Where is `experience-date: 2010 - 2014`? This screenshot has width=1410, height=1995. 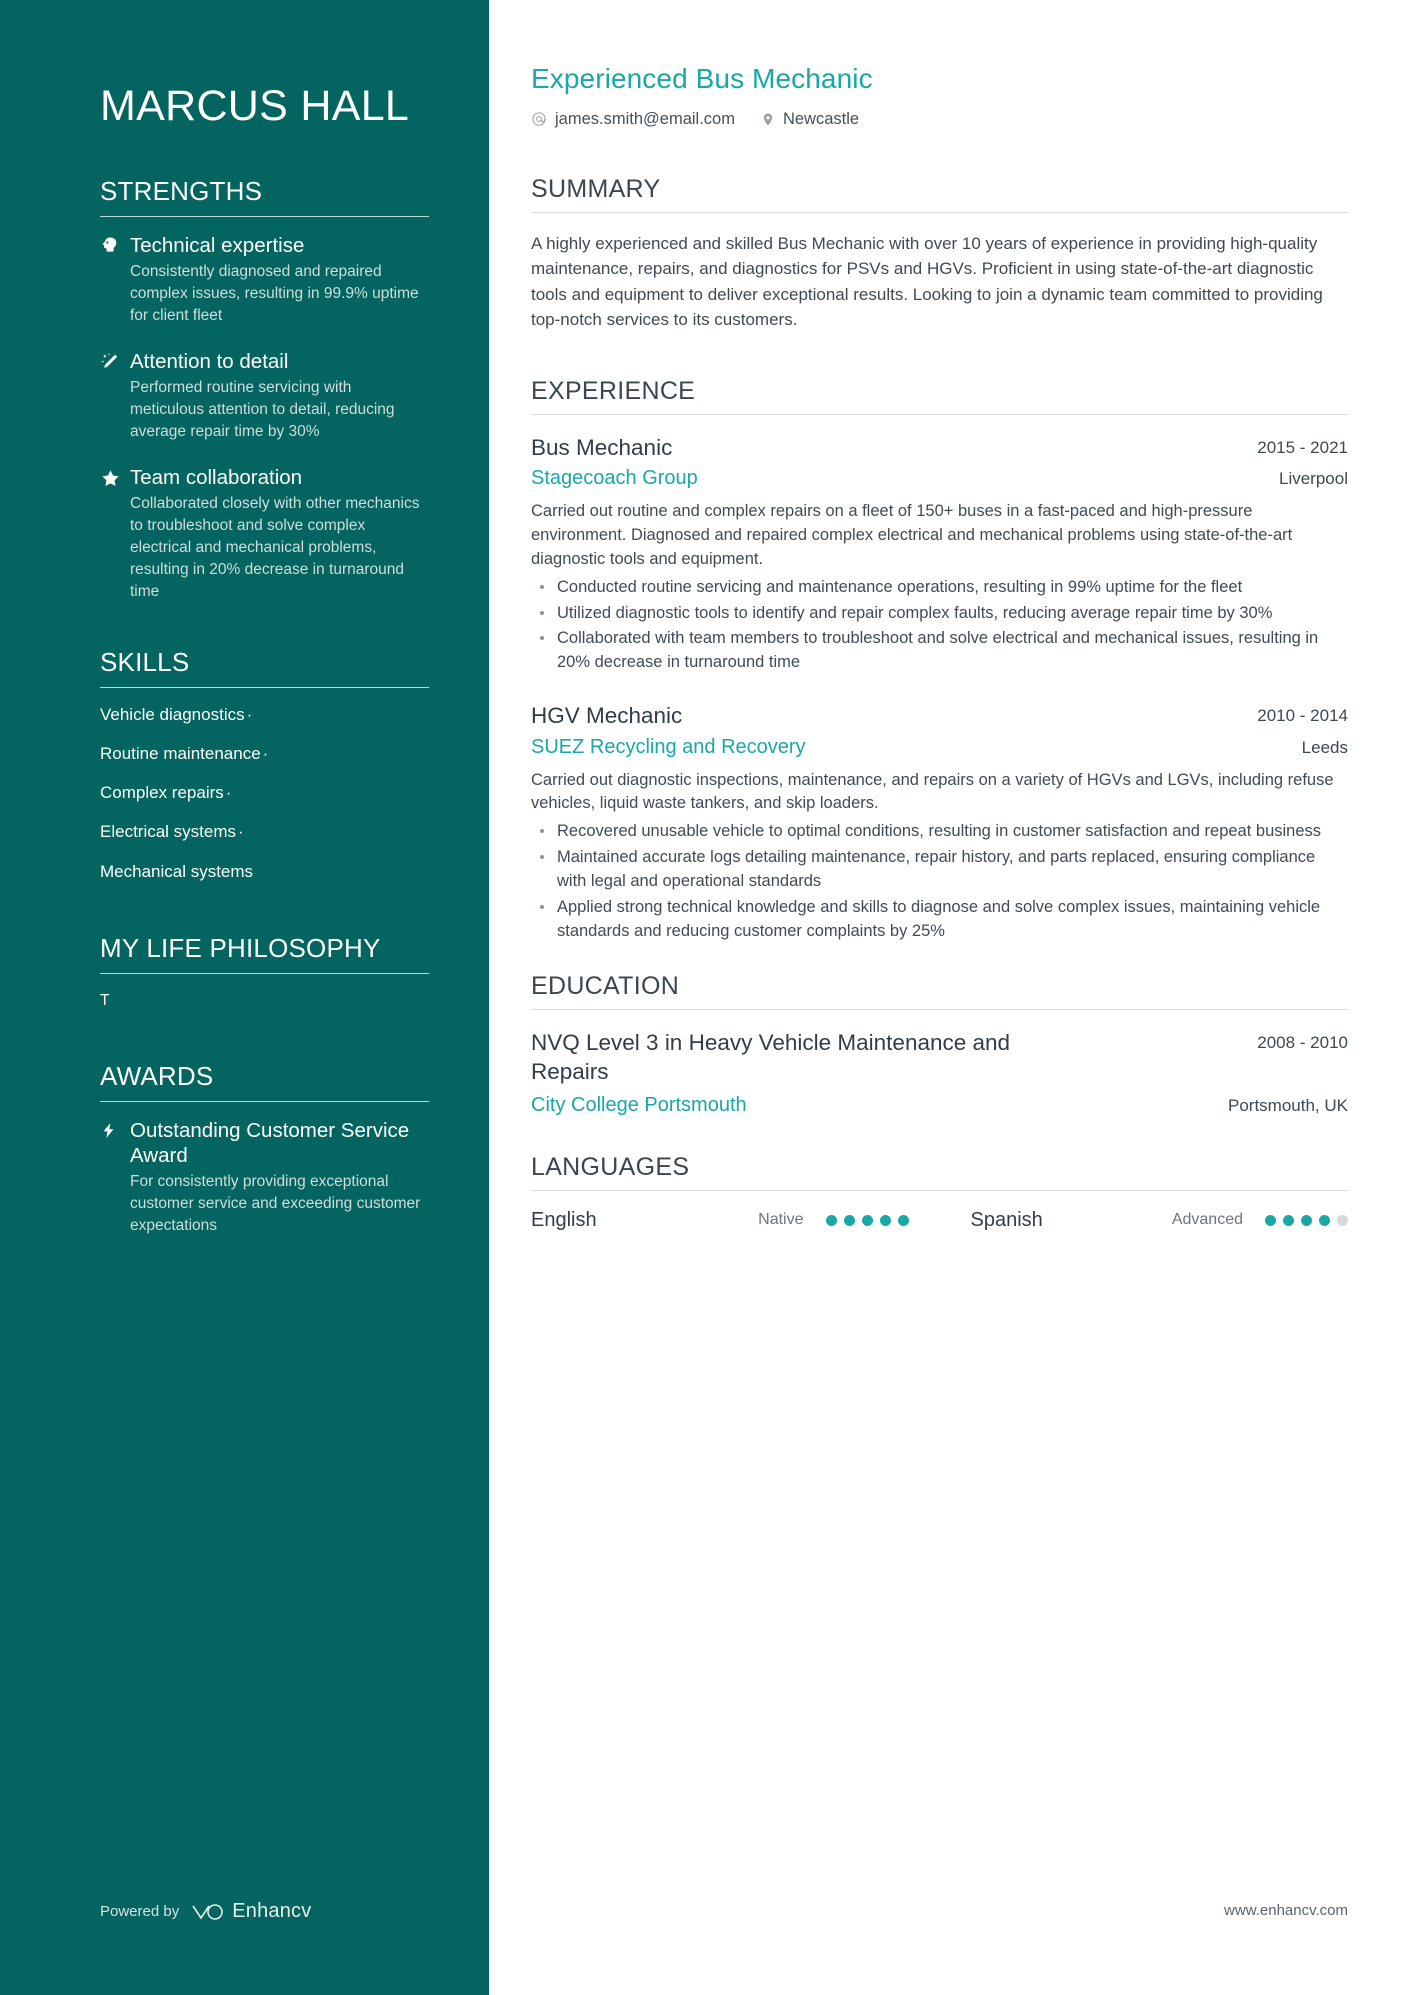
experience-date: 2010 - 2014 is located at coordinates (1302, 716).